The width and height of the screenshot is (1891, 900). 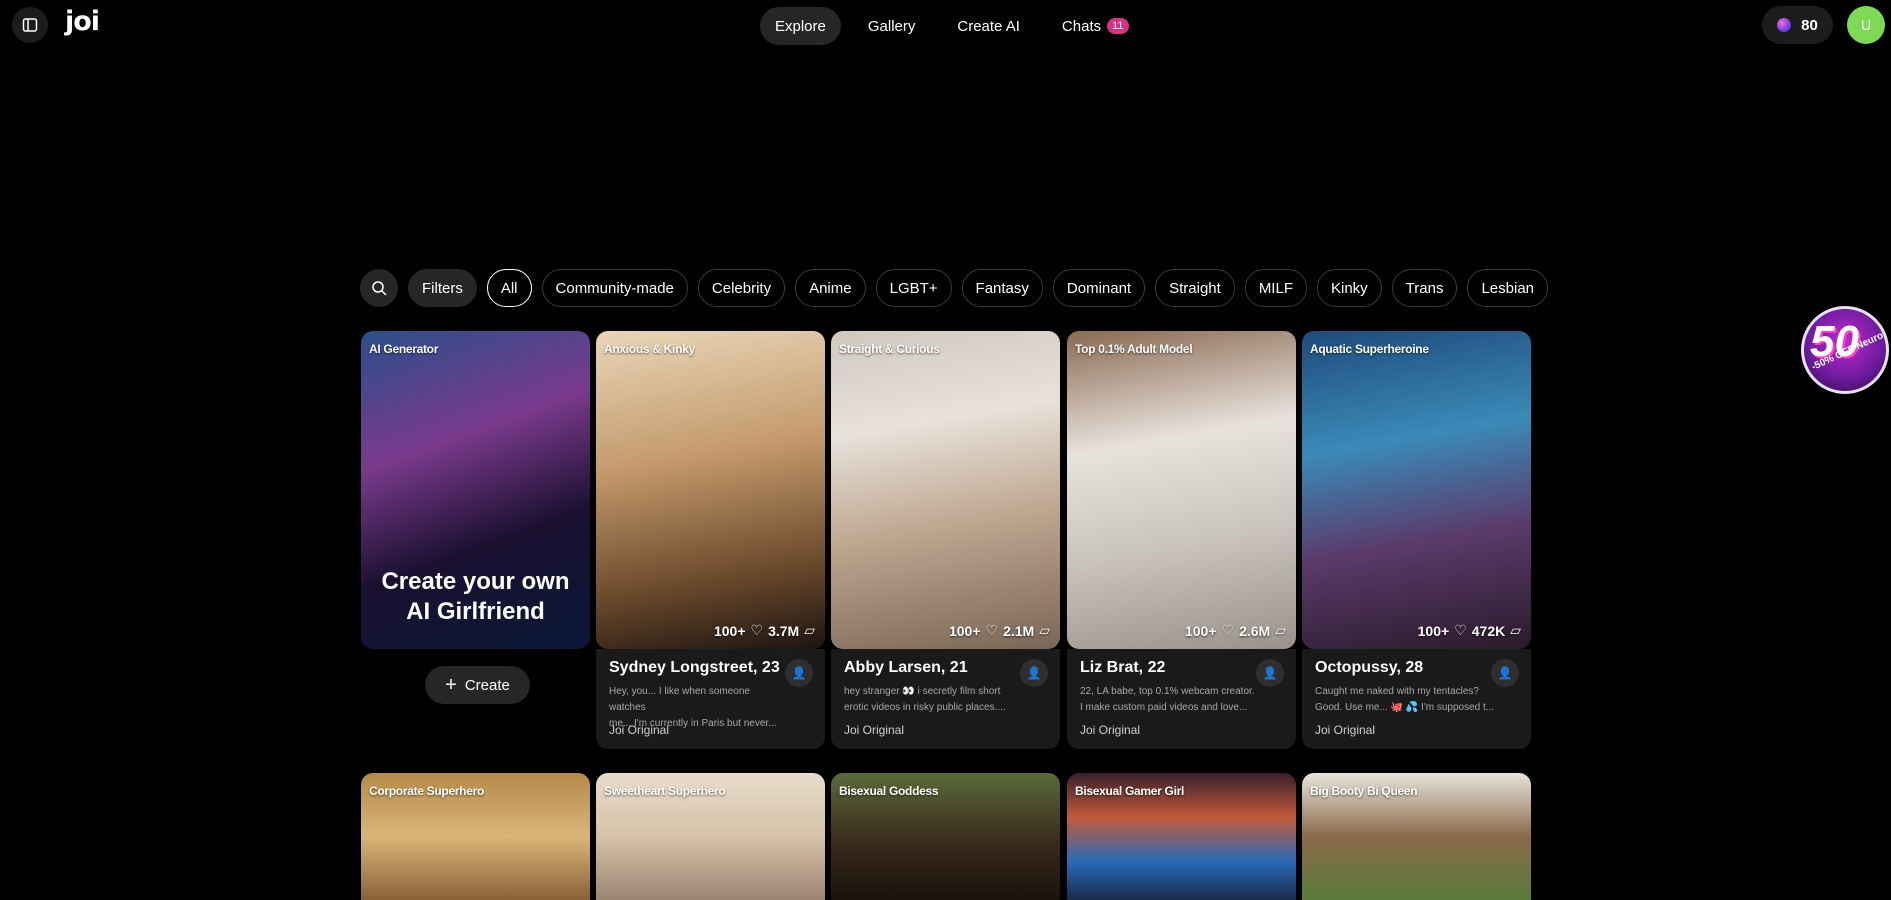 I want to click on chip-kinky: Kinky, so click(x=1349, y=288).